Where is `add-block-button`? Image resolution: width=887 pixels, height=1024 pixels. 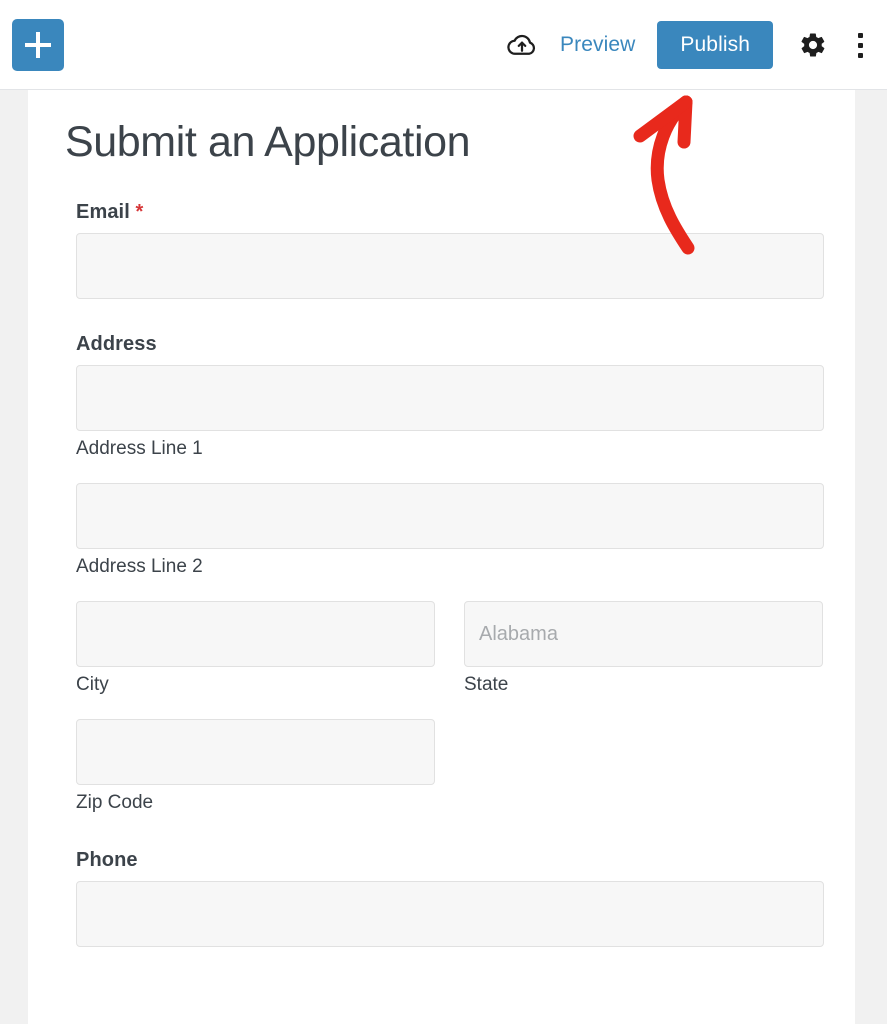 add-block-button is located at coordinates (38, 45).